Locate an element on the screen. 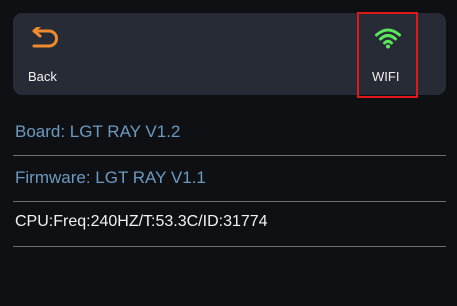  back-button-label: Back is located at coordinates (42, 76).